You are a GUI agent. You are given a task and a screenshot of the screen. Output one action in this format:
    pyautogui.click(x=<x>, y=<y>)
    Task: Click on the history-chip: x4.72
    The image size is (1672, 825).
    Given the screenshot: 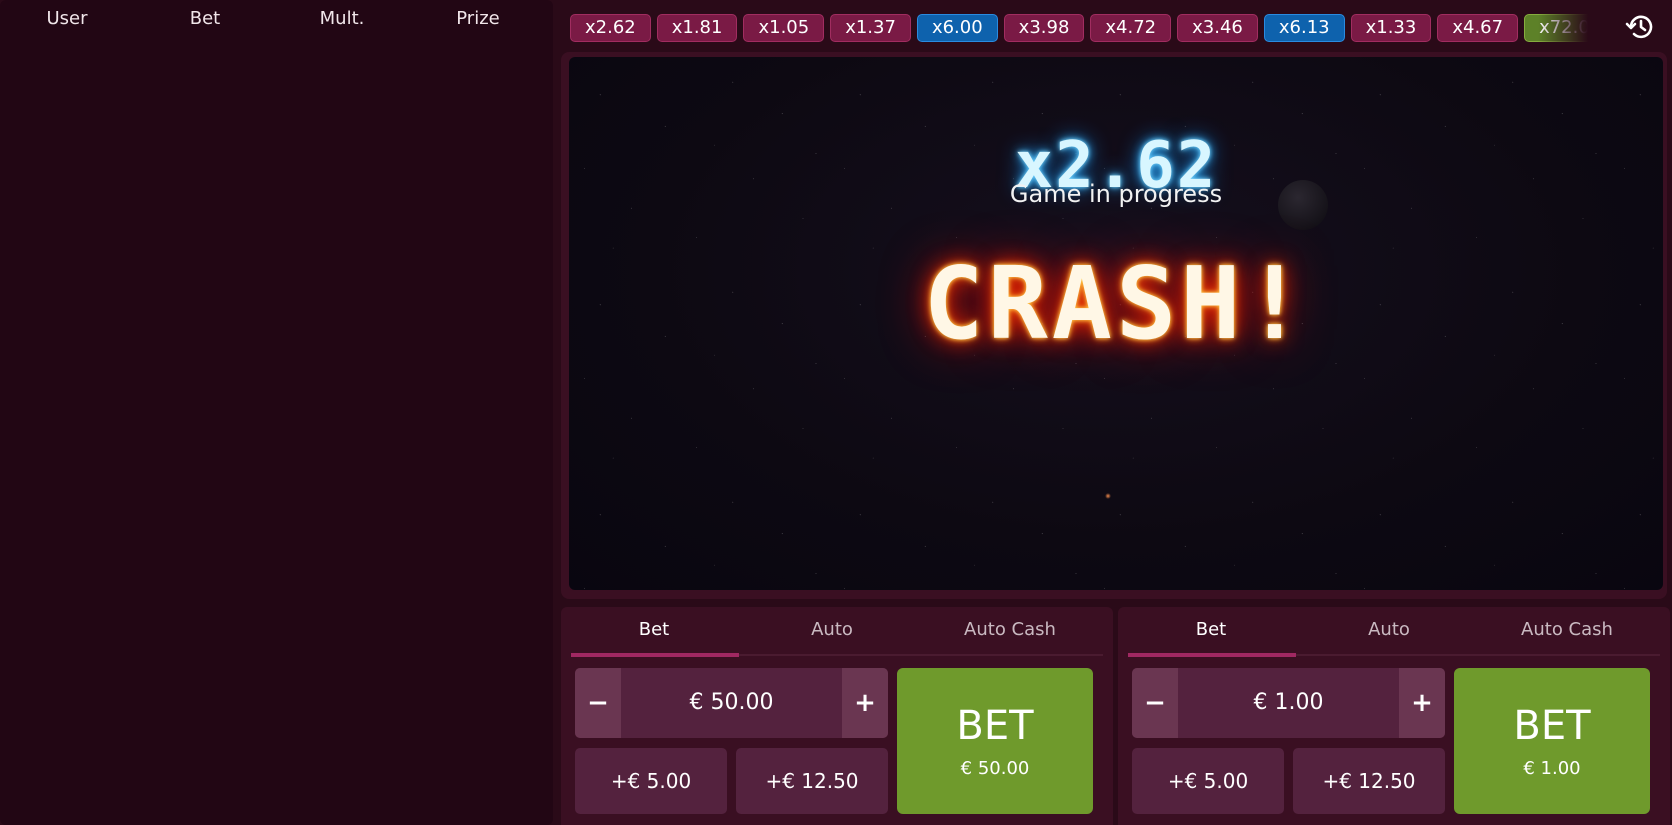 What is the action you would take?
    pyautogui.click(x=1131, y=28)
    